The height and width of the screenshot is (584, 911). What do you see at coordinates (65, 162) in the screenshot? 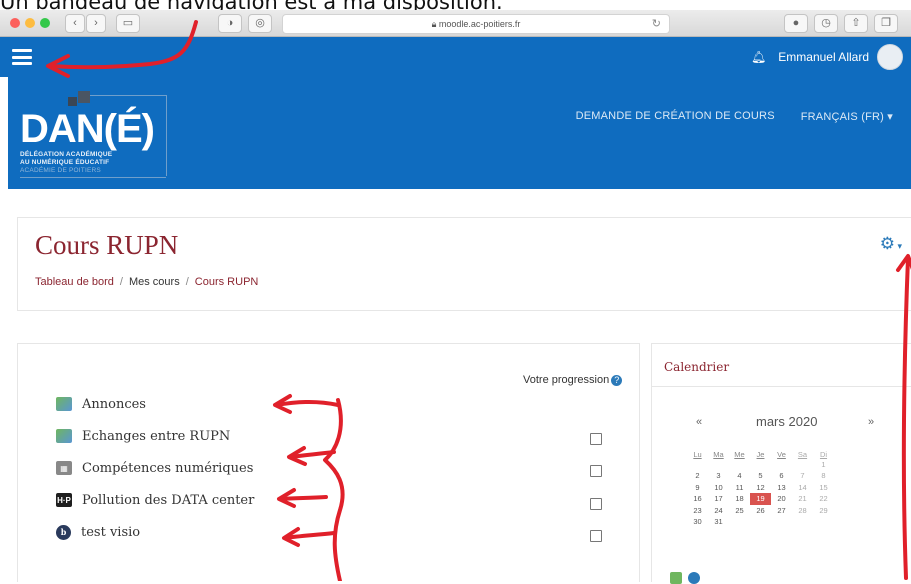
I see `logo-line-2: AU NUMÉRIQUE ÉDUCATIF` at bounding box center [65, 162].